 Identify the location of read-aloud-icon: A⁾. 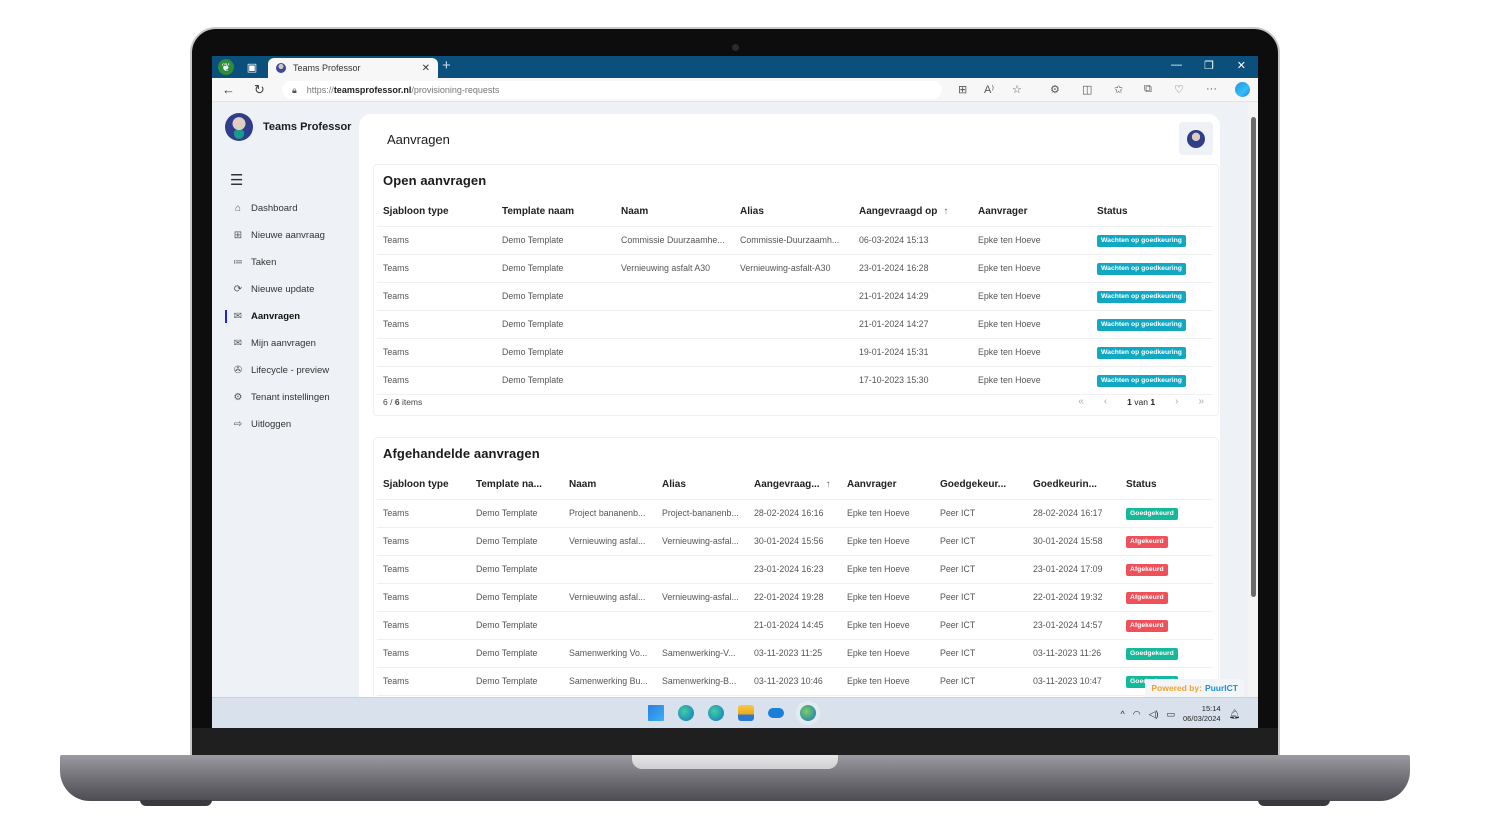
(989, 89).